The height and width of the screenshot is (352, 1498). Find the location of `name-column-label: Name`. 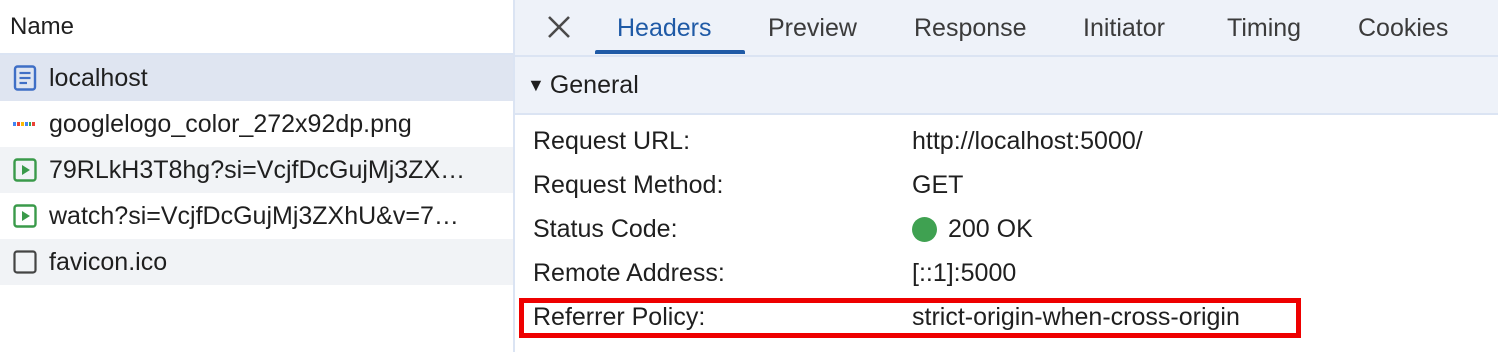

name-column-label: Name is located at coordinates (42, 26).